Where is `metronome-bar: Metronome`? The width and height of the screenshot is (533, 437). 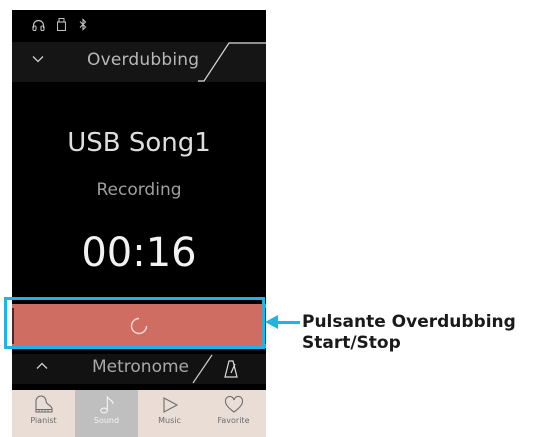
metronome-bar: Metronome is located at coordinates (139, 369).